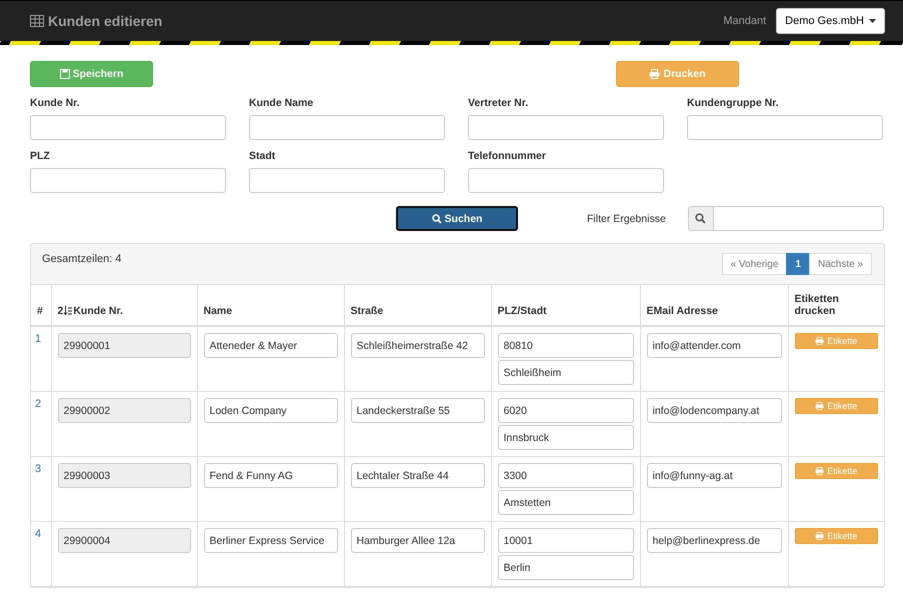 The width and height of the screenshot is (903, 594). I want to click on input-field: Berlin, so click(566, 567).